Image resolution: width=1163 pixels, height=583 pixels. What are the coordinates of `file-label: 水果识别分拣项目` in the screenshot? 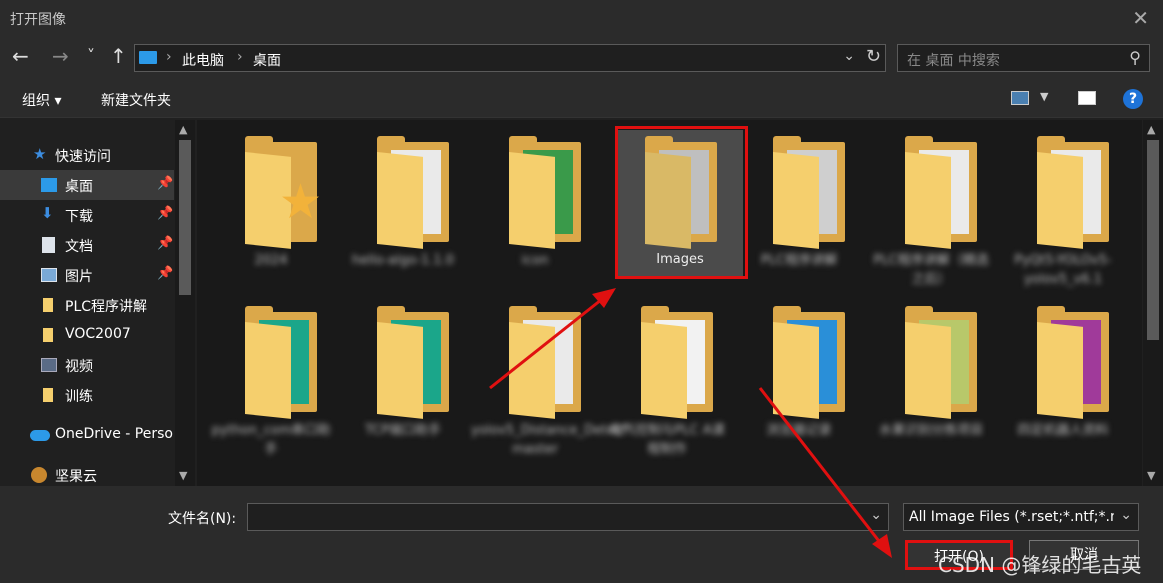 It's located at (930, 430).